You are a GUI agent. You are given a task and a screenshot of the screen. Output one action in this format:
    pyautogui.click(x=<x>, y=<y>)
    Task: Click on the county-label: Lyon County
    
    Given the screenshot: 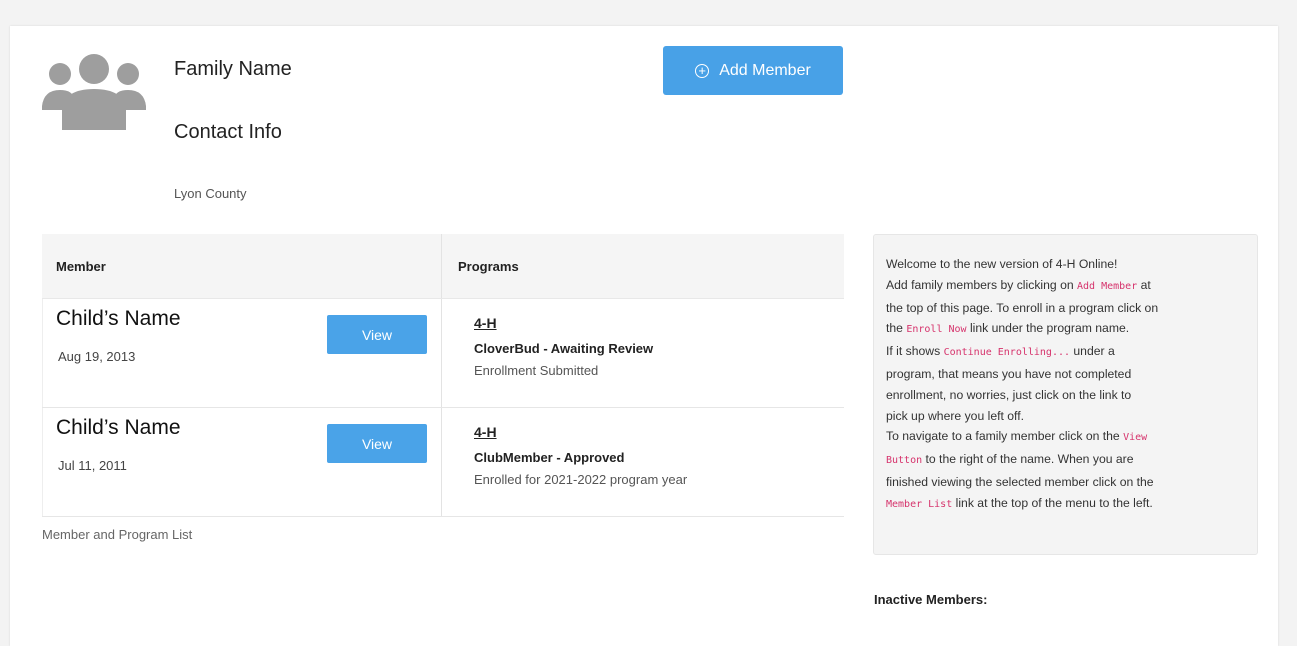 What is the action you would take?
    pyautogui.click(x=210, y=193)
    